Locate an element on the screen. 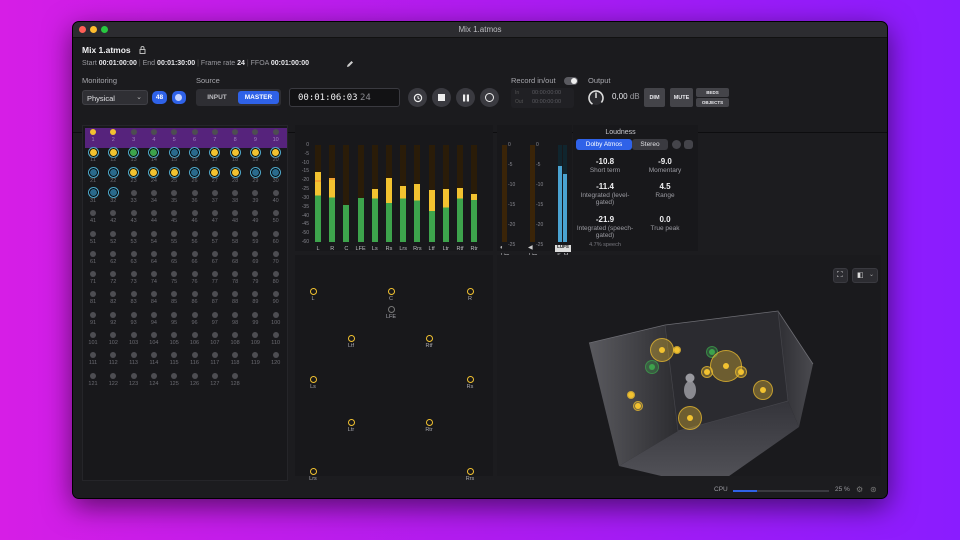  network-icon: ⊛ is located at coordinates (873, 490).